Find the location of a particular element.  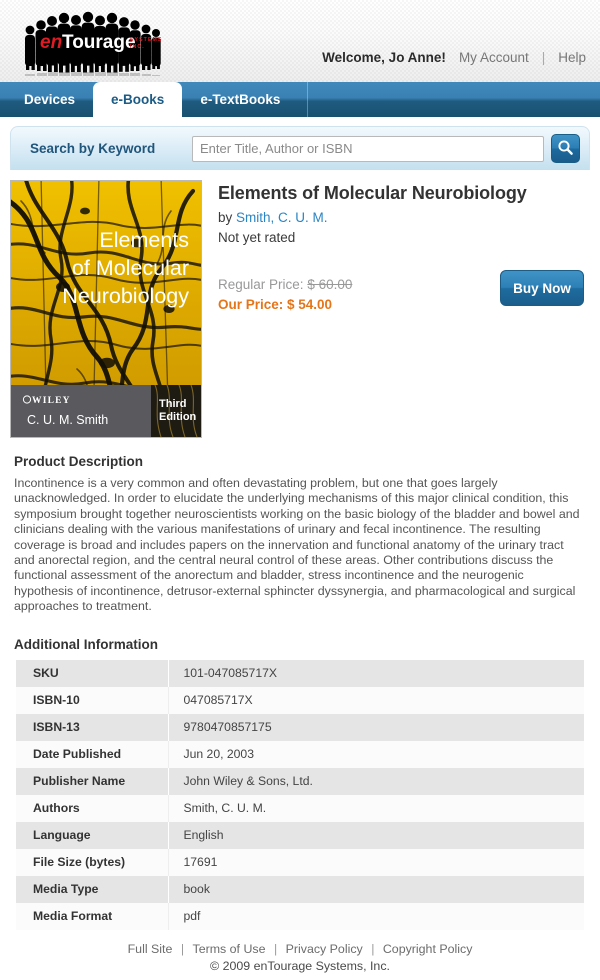

footer-link-terms-of-use: Terms of Use is located at coordinates (229, 949).